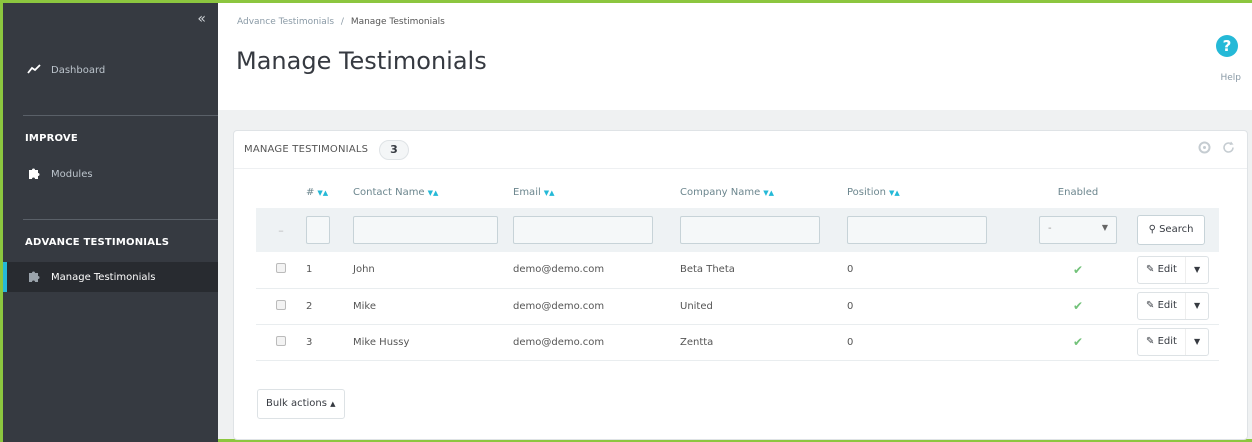 The image size is (1252, 442). What do you see at coordinates (72, 174) in the screenshot?
I see `sidebar-item-label: Modules` at bounding box center [72, 174].